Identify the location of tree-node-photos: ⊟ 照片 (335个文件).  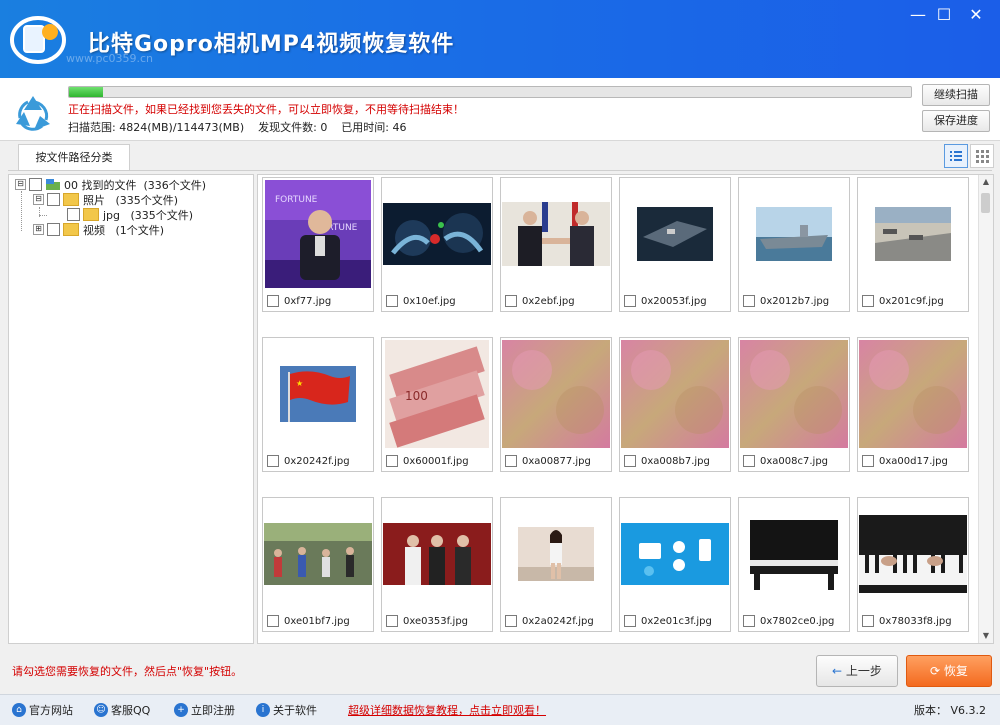
(105, 199).